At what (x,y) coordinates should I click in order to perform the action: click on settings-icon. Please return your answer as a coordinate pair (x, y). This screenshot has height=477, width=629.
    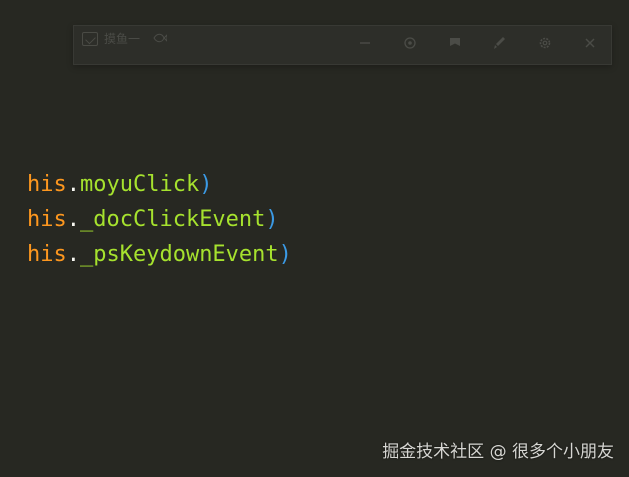
    Looking at the image, I should click on (545, 43).